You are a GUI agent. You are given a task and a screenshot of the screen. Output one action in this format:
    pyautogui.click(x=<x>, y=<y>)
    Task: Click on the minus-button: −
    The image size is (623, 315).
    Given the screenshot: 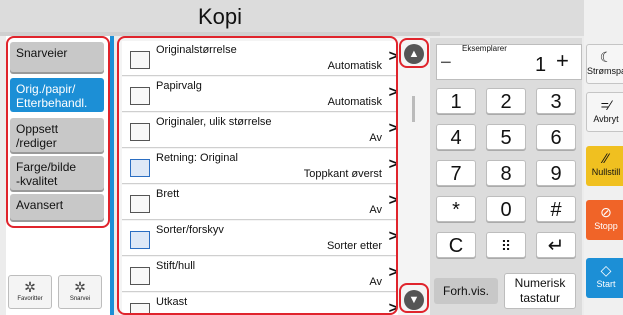 What is the action you would take?
    pyautogui.click(x=446, y=63)
    